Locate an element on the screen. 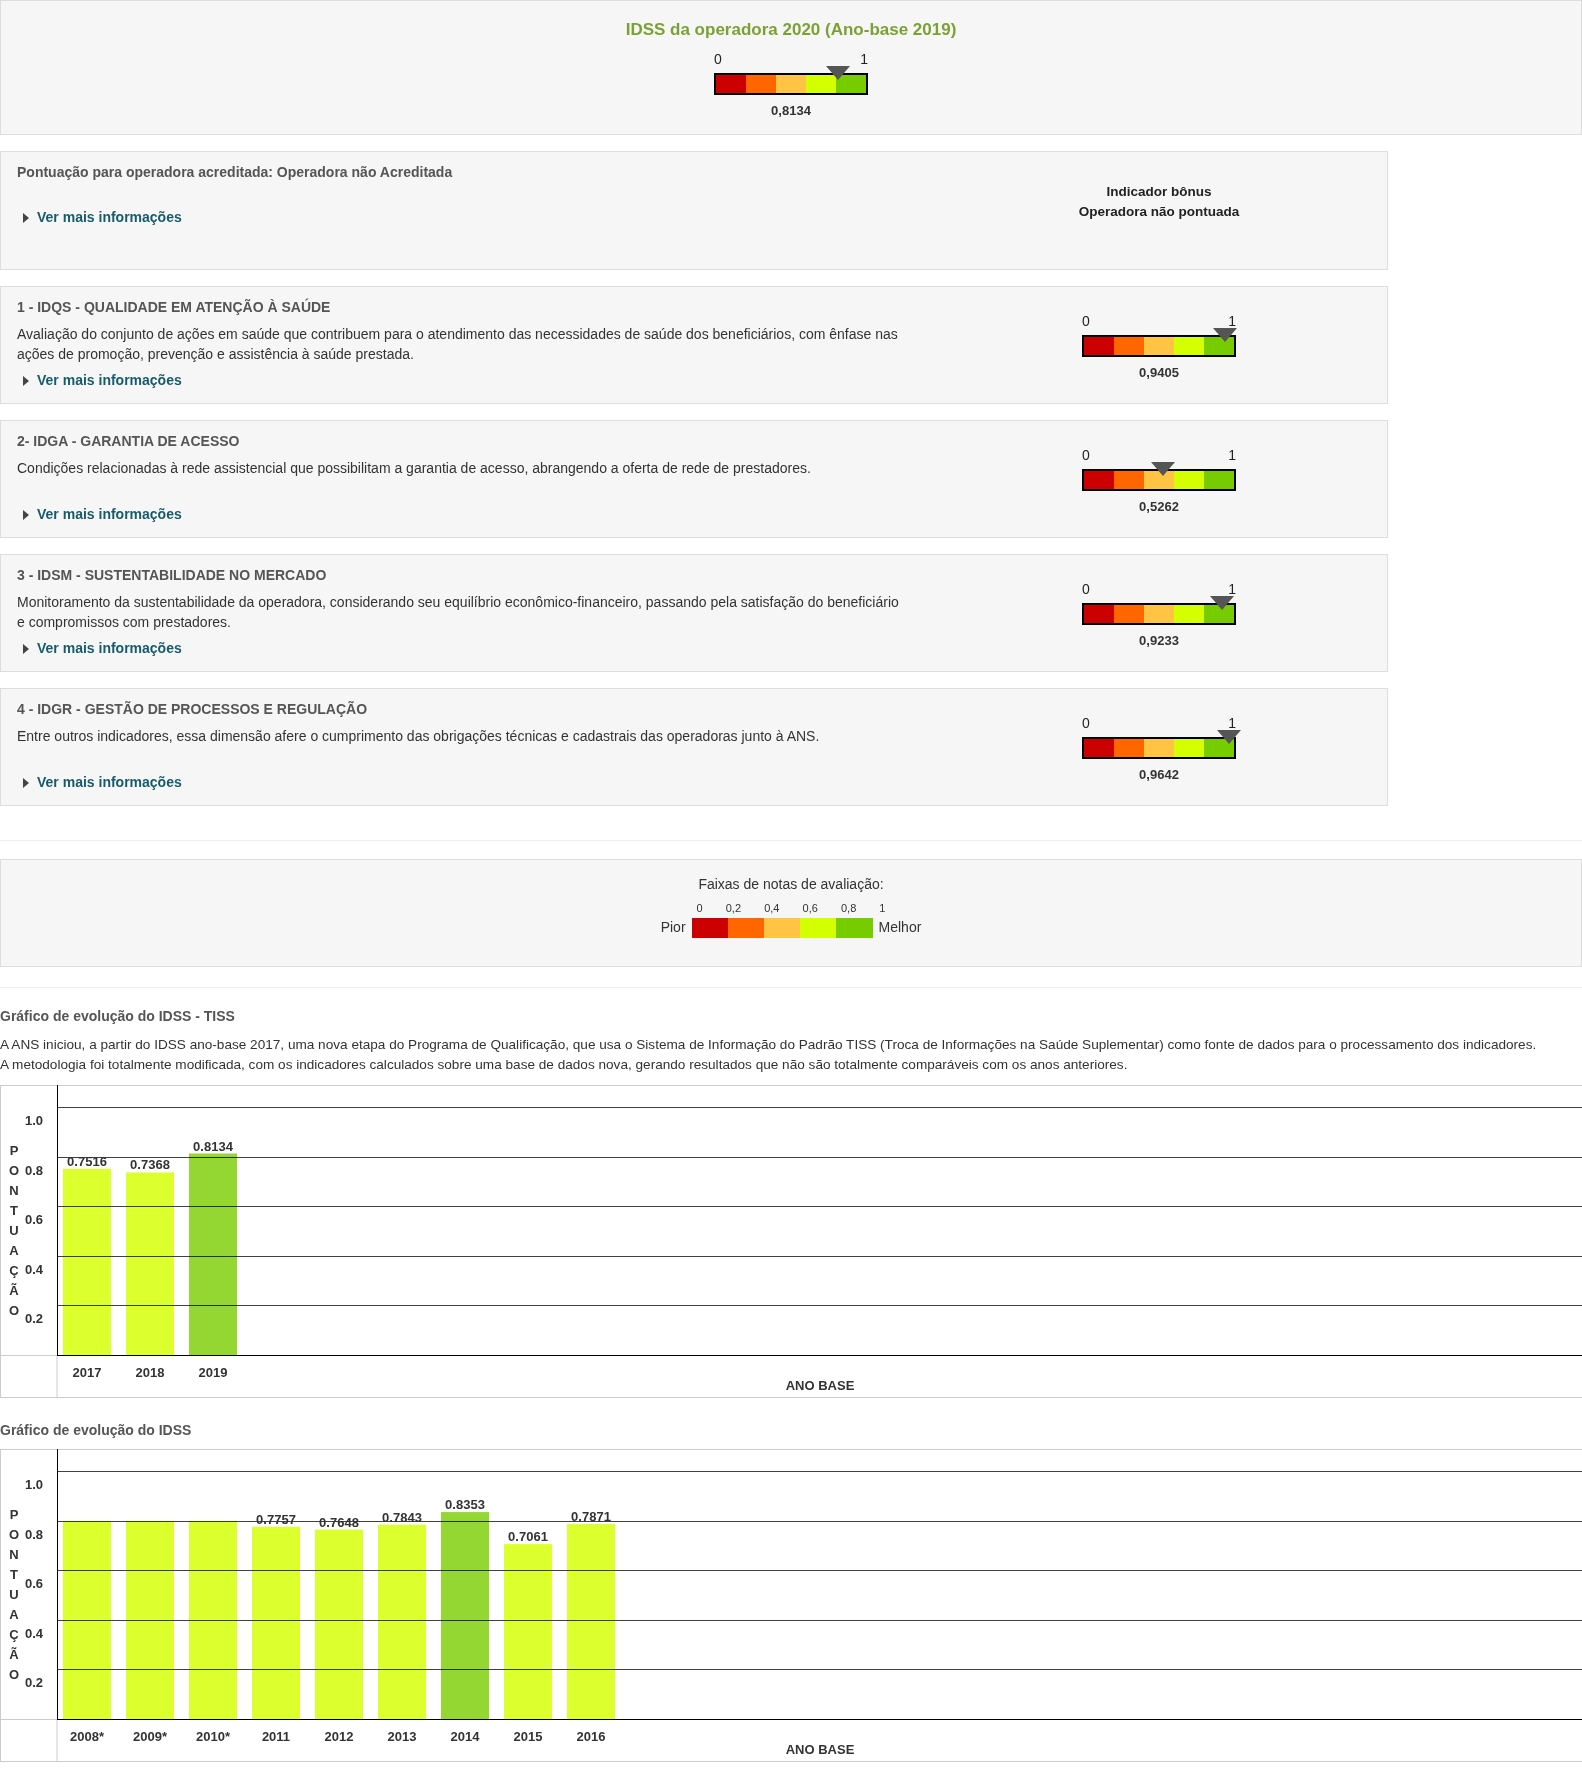 The image size is (1582, 1784). dimension-description: Entre outros indicadores, essa dimensão afere o cumprimento das obrigações técnicas e cadastrais das operadoras junto à ANS. is located at coordinates (419, 736).